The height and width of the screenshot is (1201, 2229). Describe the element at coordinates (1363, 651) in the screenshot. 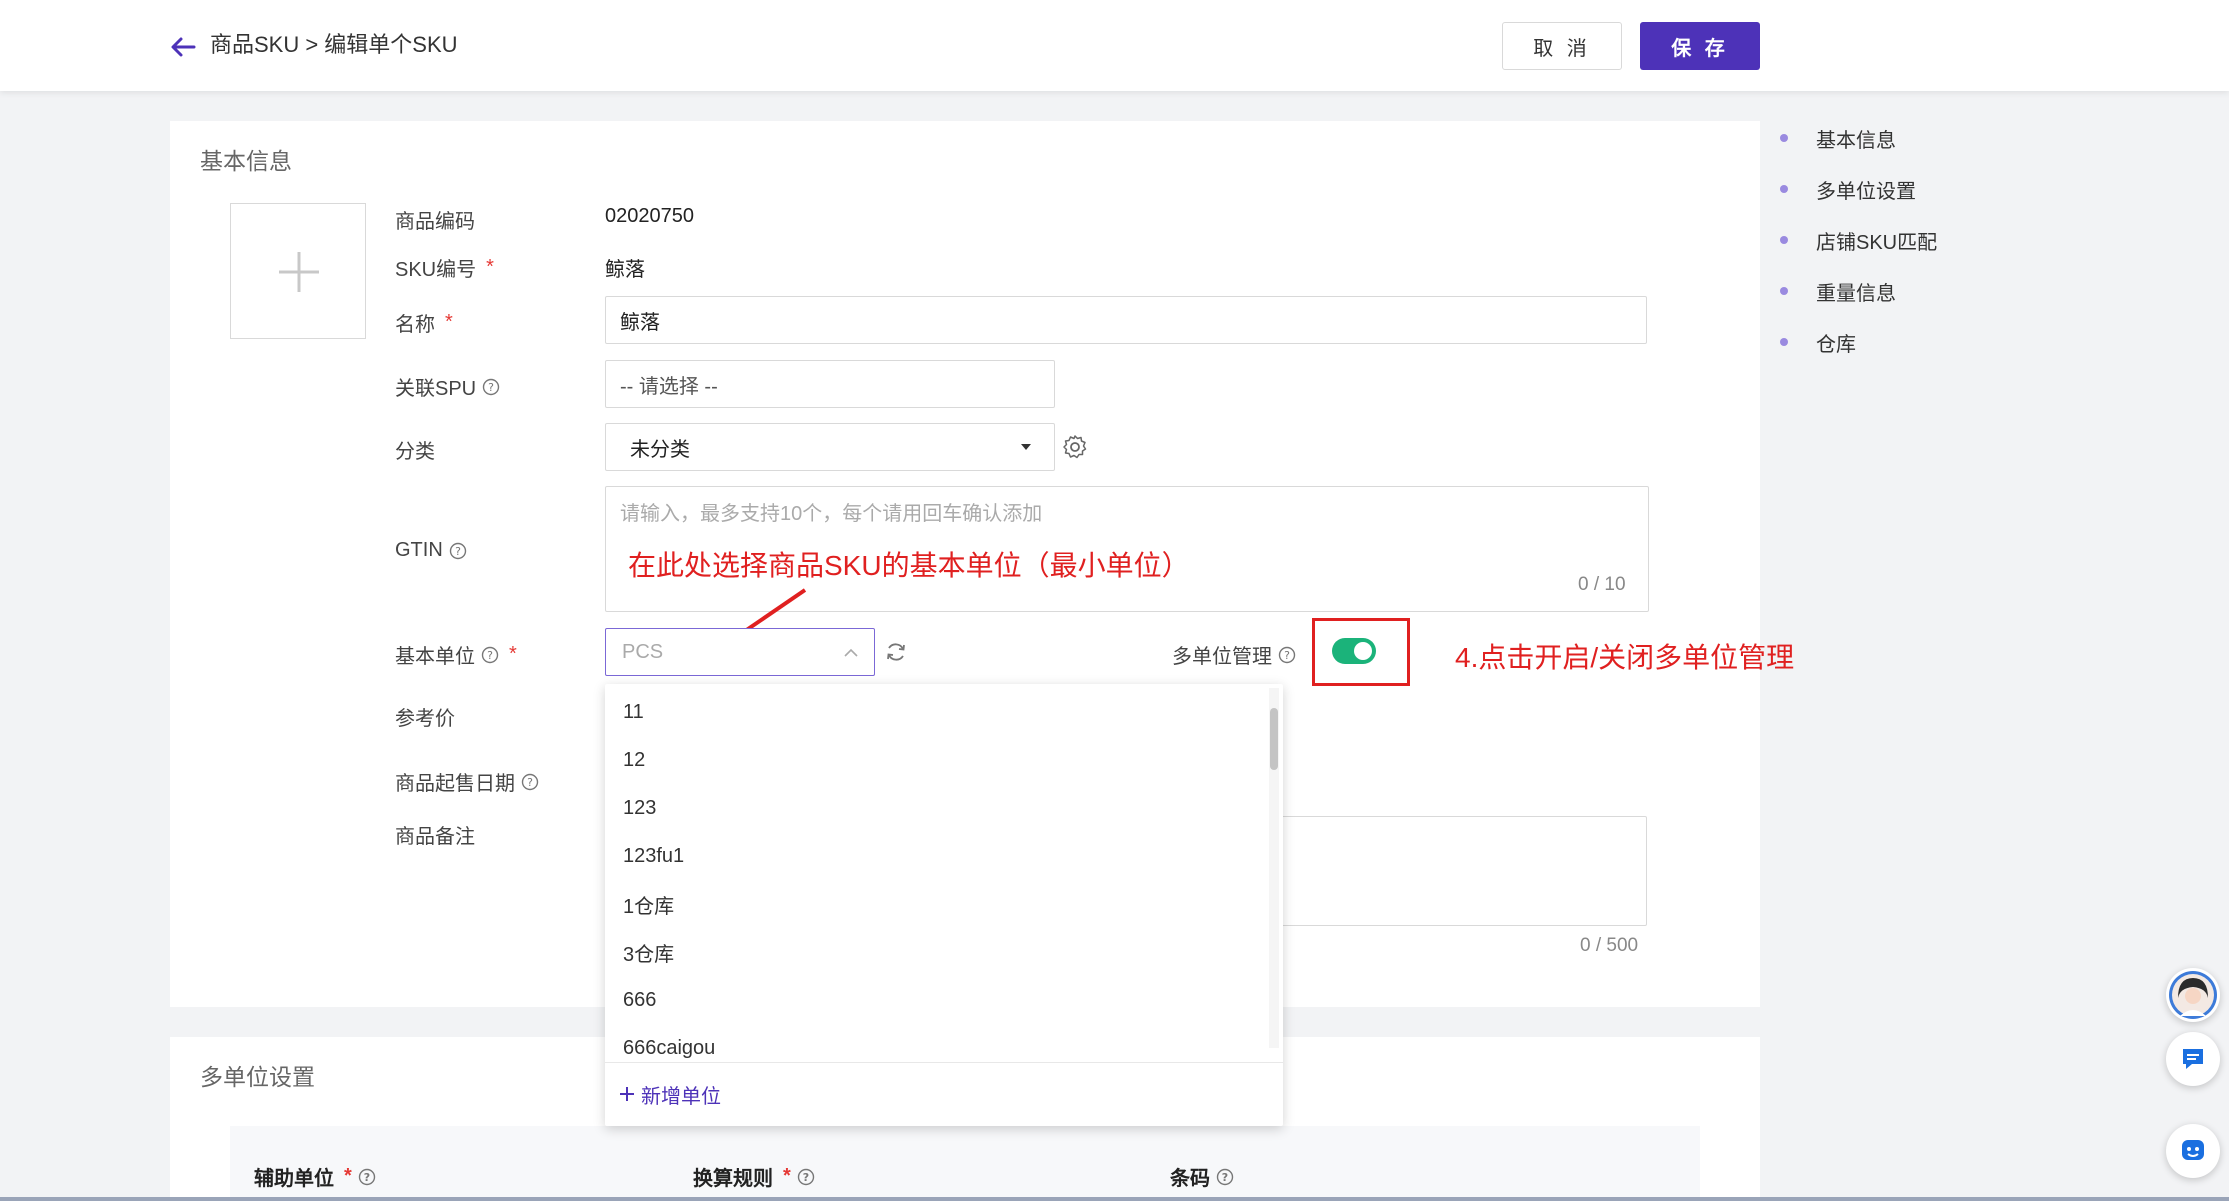

I see `toggle-knob` at that location.